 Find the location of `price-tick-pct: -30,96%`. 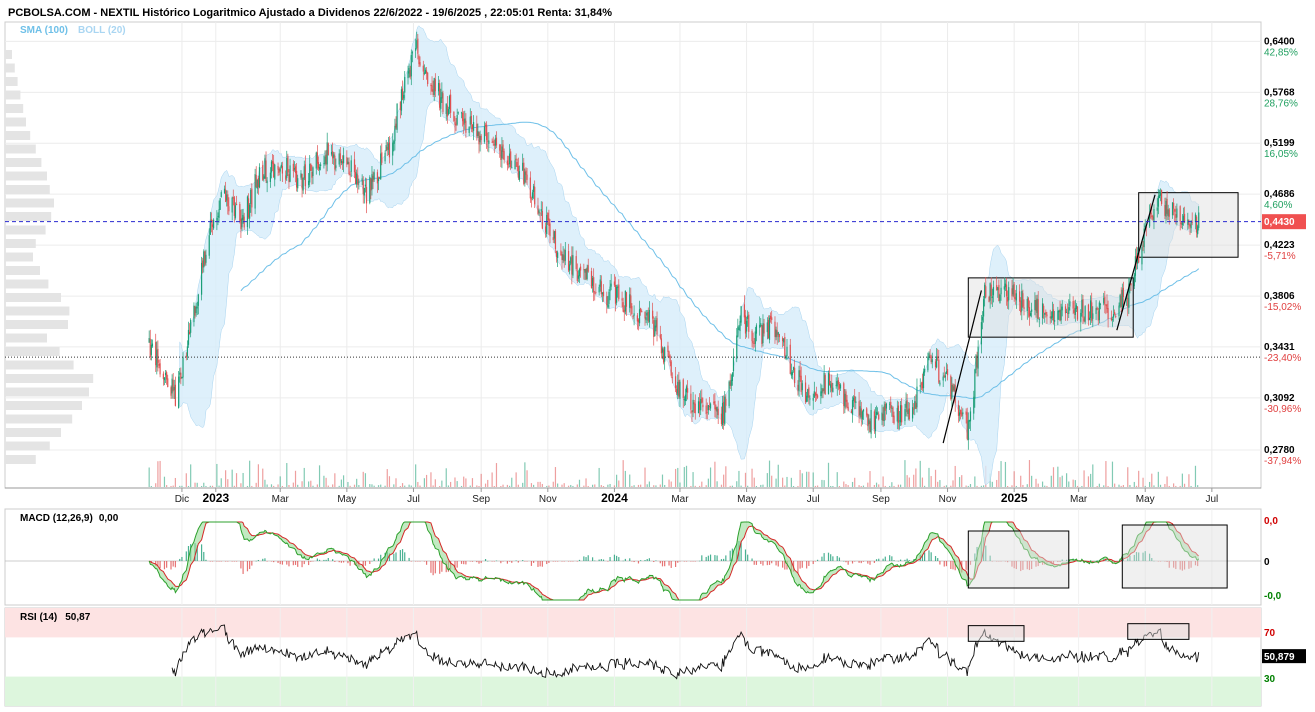

price-tick-pct: -30,96% is located at coordinates (1282, 409).